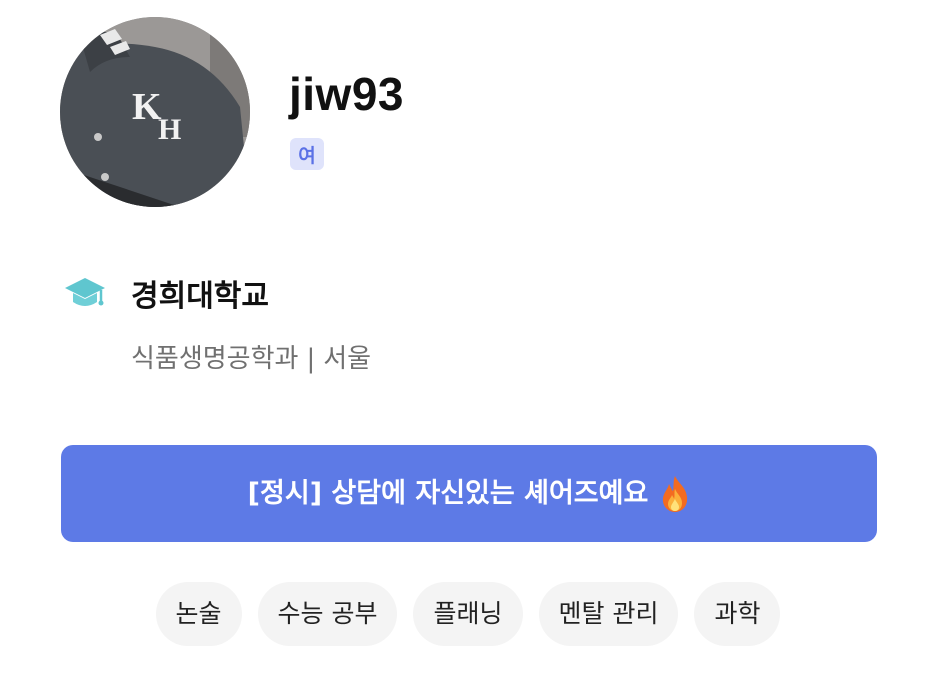 This screenshot has width=936, height=675. Describe the element at coordinates (675, 494) in the screenshot. I see `fire-icon` at that location.